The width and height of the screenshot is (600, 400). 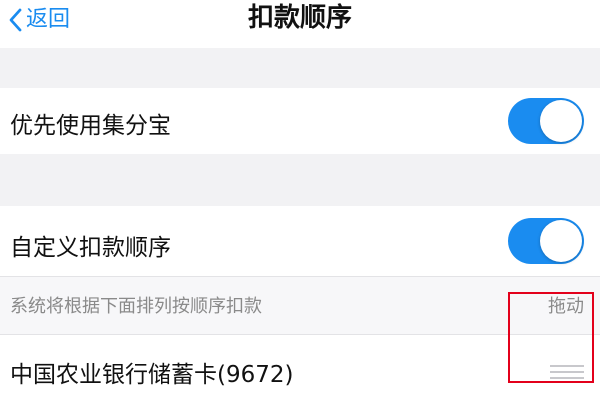 What do you see at coordinates (299, 18) in the screenshot?
I see `page-title: 扣款顺序` at bounding box center [299, 18].